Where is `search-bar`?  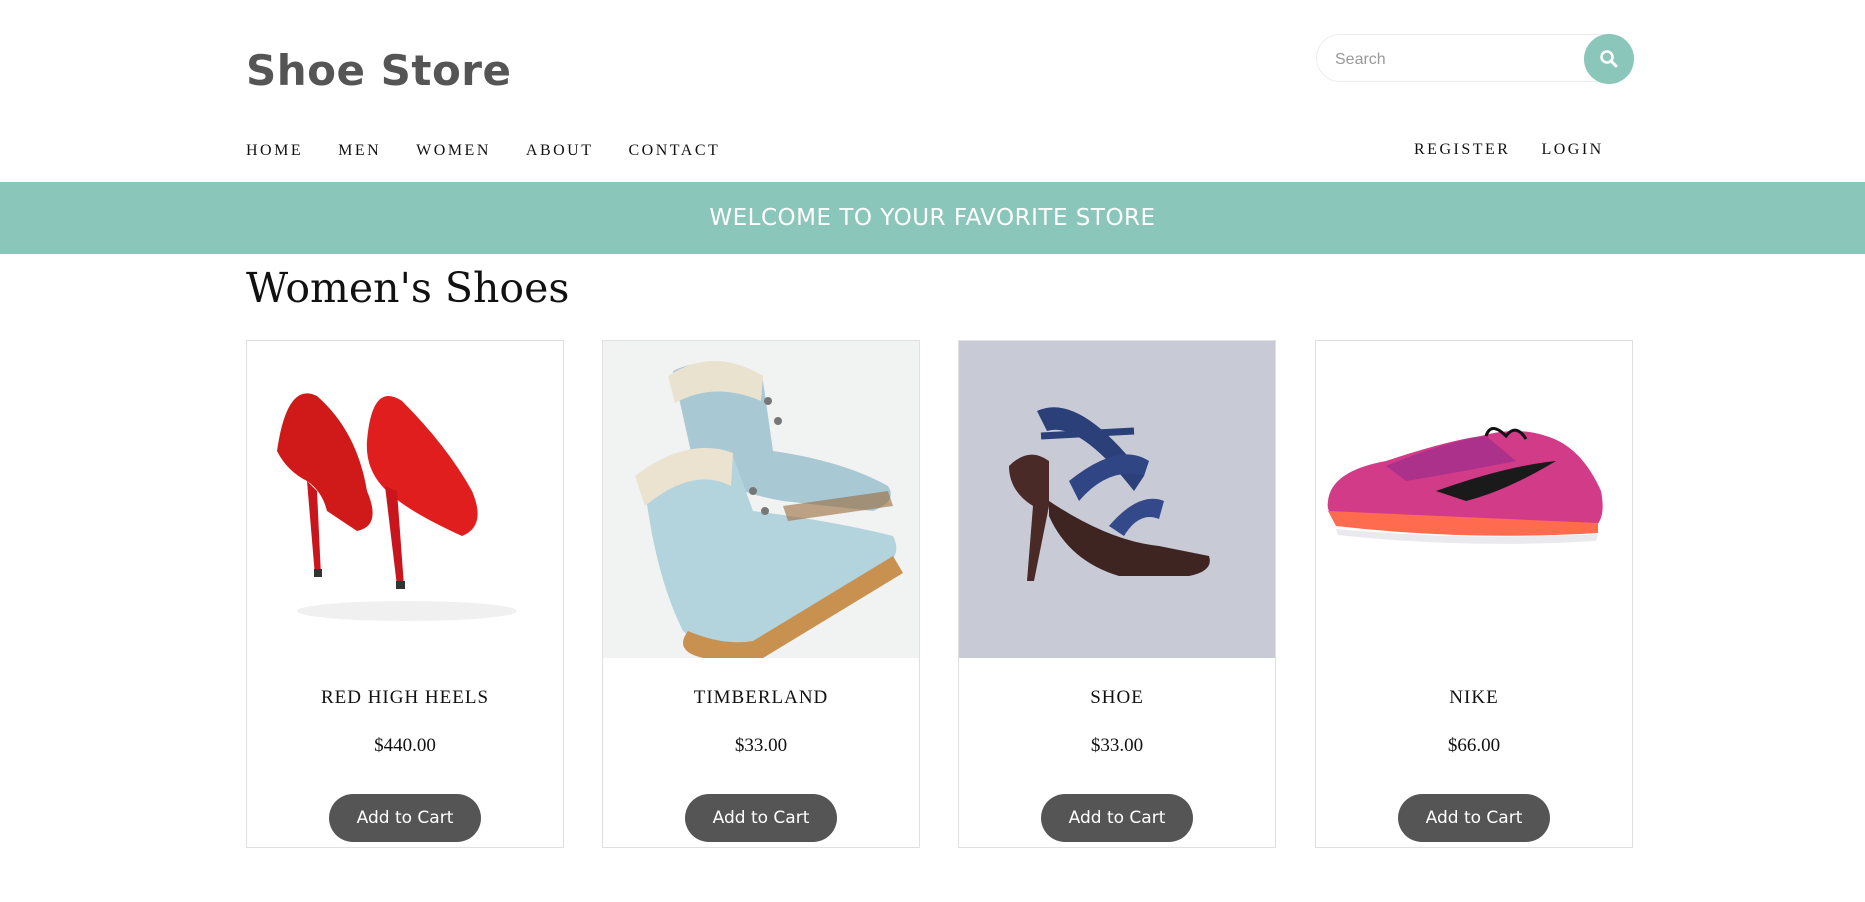
search-bar is located at coordinates (1475, 59).